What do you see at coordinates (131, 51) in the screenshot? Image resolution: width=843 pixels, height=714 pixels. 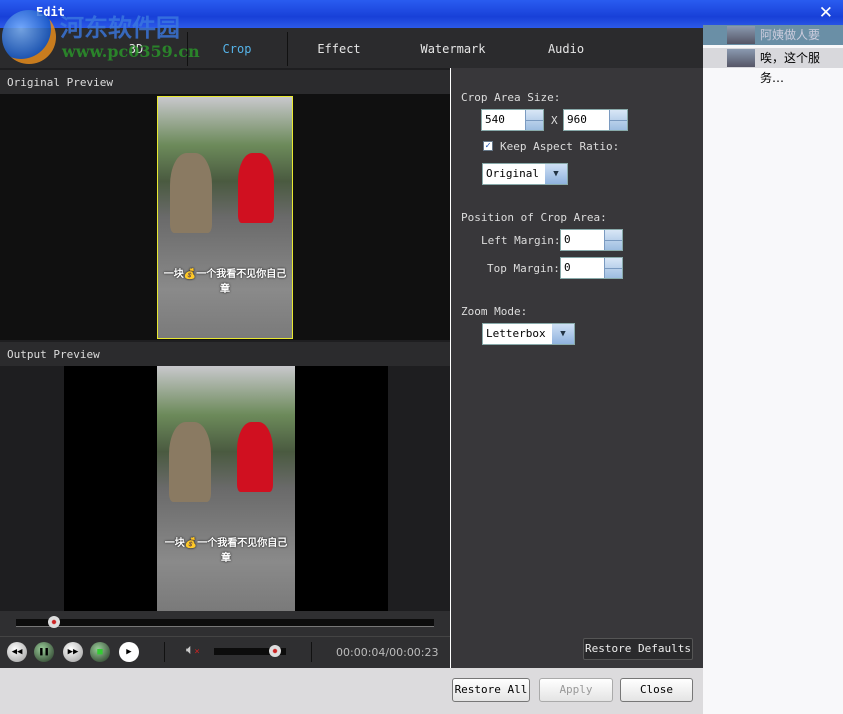 I see `watermark-url: www.pc0359.cn` at bounding box center [131, 51].